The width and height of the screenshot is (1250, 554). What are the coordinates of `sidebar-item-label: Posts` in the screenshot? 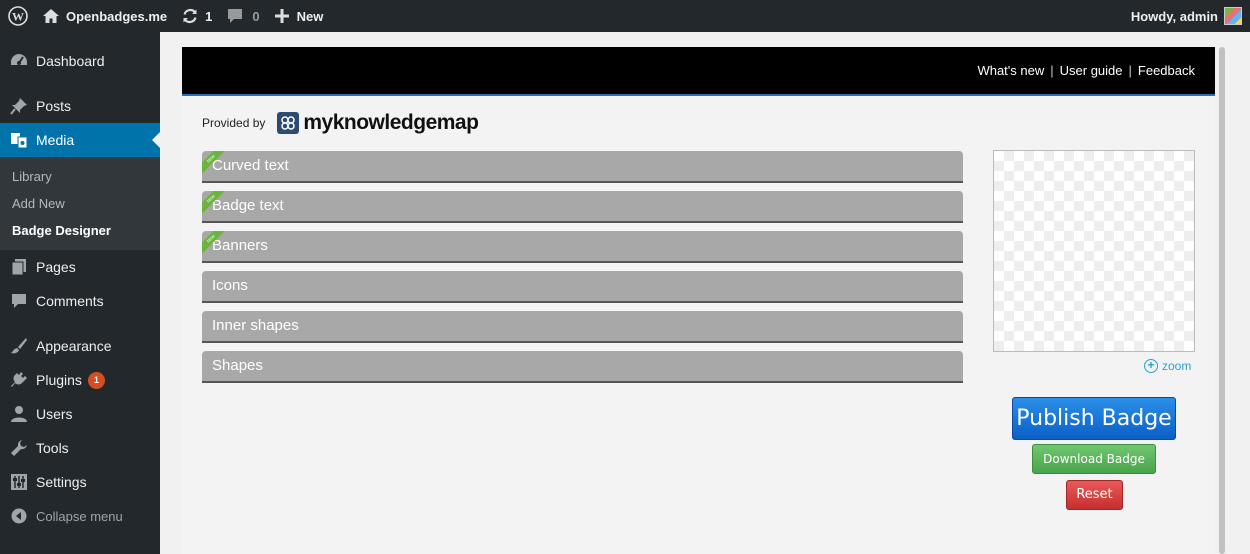 It's located at (54, 106).